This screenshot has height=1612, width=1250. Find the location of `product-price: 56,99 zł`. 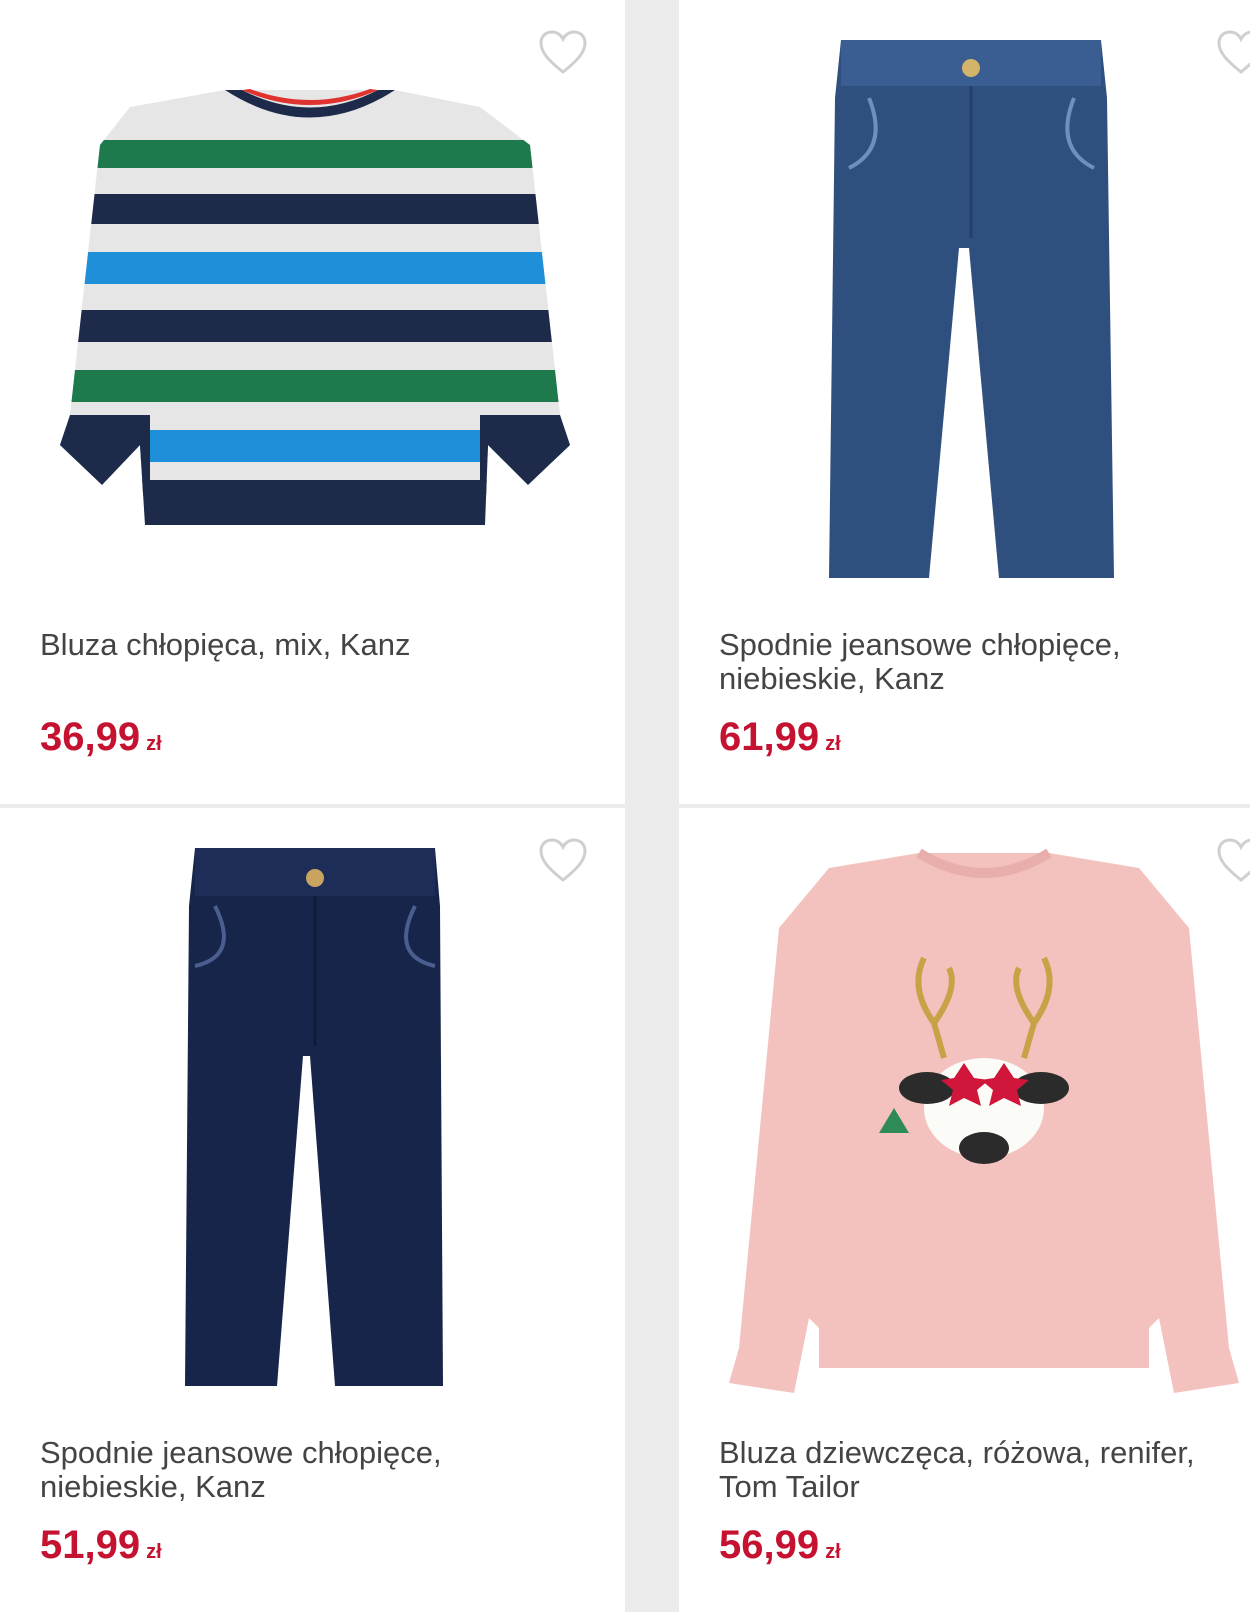

product-price: 56,99 zł is located at coordinates (780, 1548).